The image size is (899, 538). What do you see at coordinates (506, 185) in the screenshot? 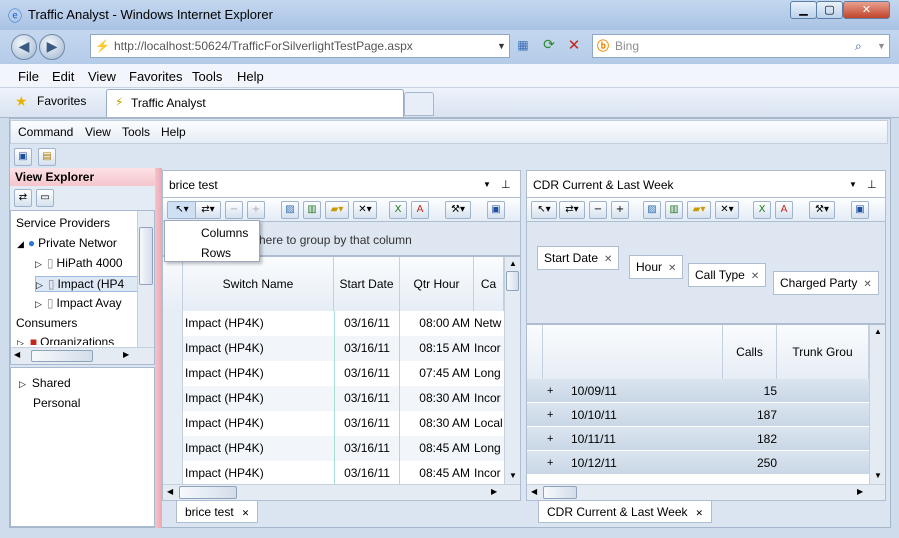
I see `panel1-pin-icon: ⊥` at bounding box center [506, 185].